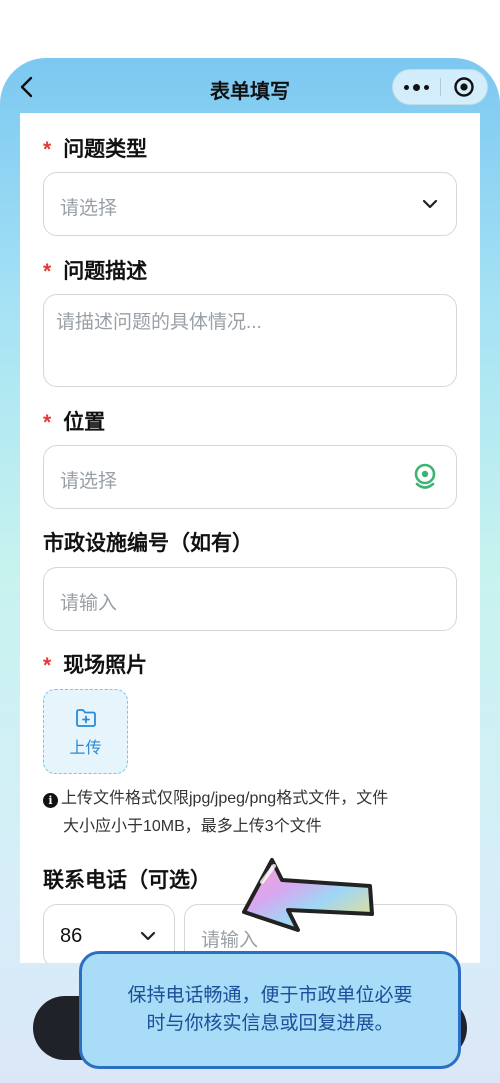 The image size is (500, 1083). What do you see at coordinates (95, 665) in the screenshot?
I see `photos-label: * 现场照片` at bounding box center [95, 665].